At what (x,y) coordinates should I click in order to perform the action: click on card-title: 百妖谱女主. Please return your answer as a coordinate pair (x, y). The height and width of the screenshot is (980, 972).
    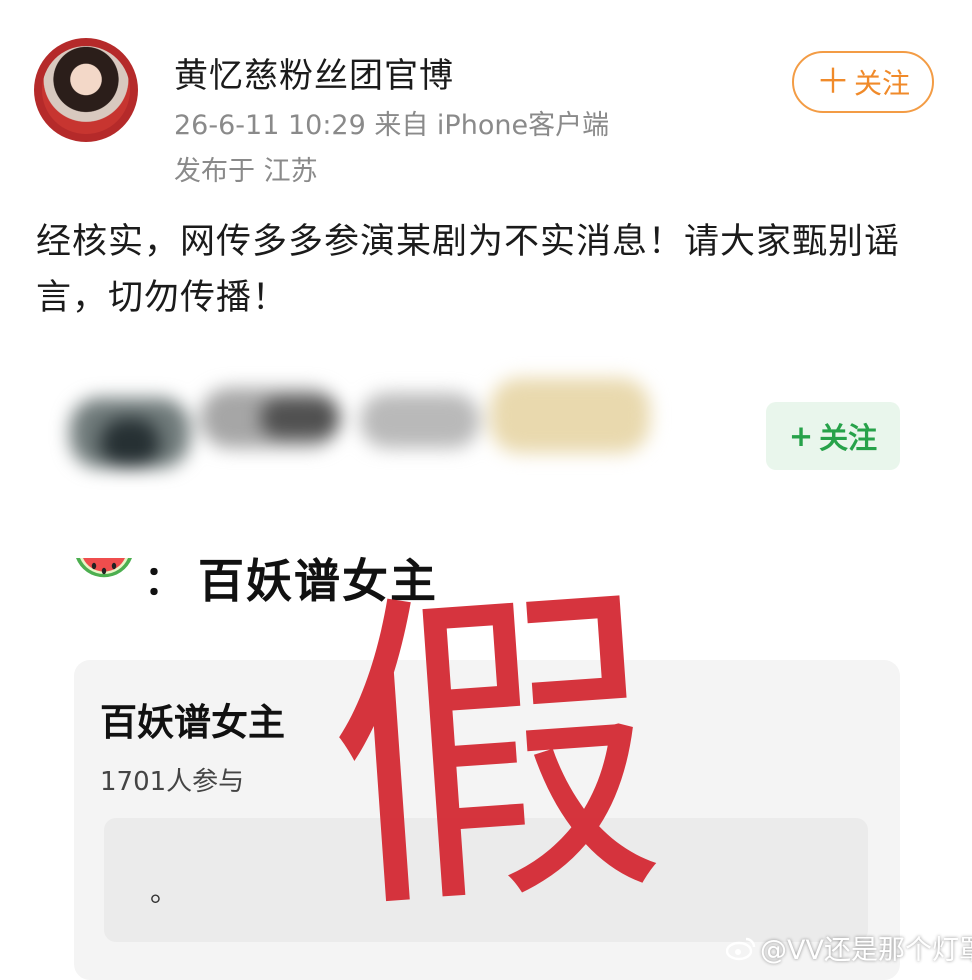
    Looking at the image, I should click on (192, 722).